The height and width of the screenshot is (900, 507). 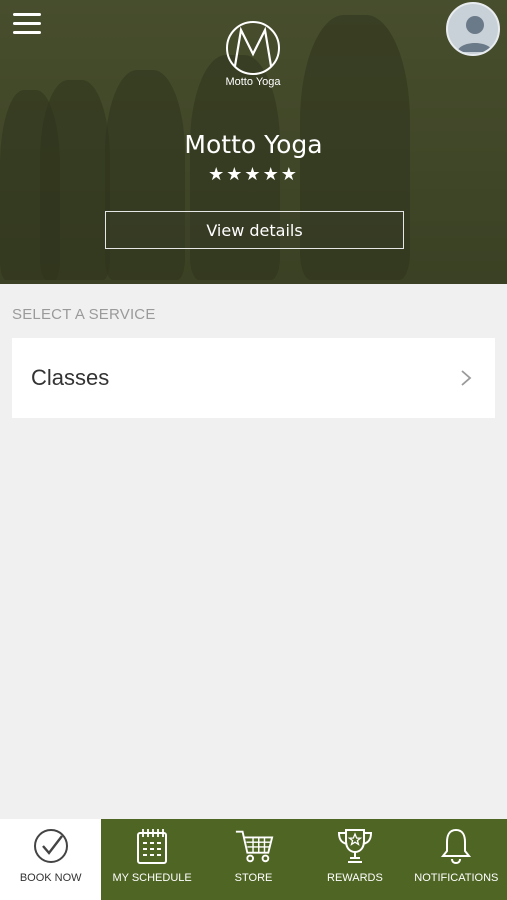 I want to click on view-details-button: View details, so click(x=254, y=230).